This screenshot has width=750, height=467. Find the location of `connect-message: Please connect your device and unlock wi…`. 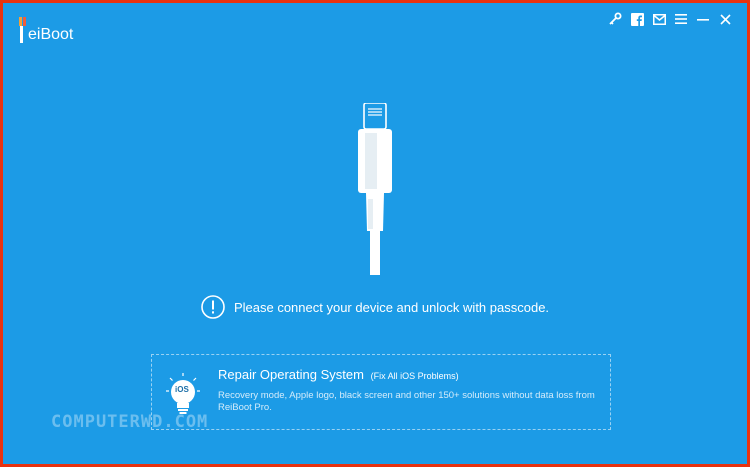

connect-message: Please connect your device and unlock wi… is located at coordinates (391, 307).